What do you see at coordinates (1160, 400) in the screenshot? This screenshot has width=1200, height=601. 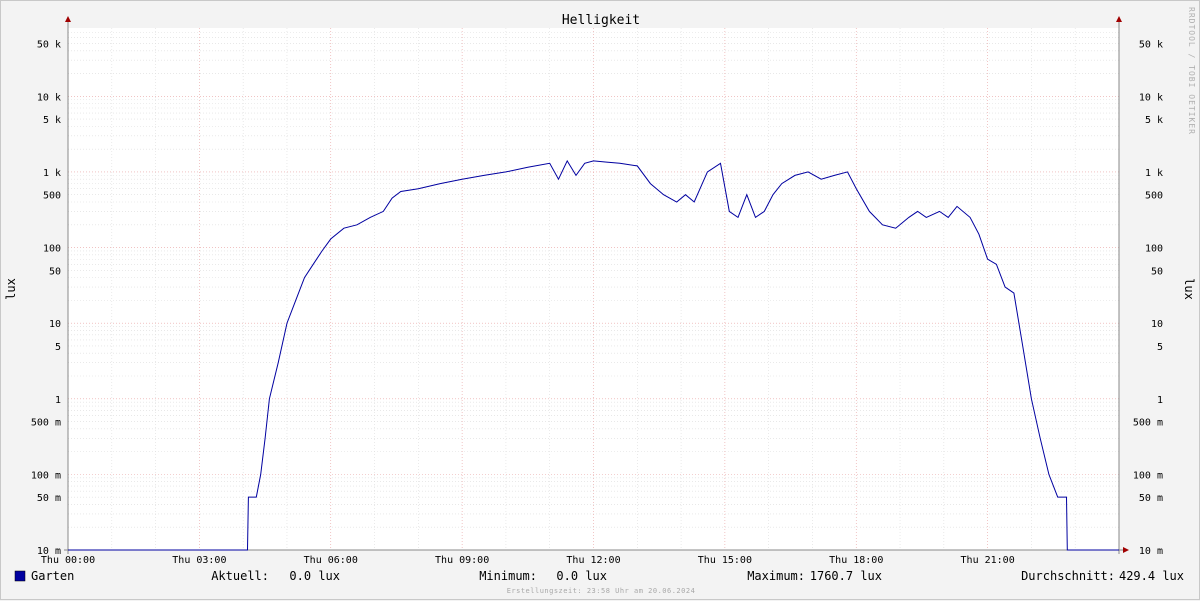 I see `y-tick-label-right: 1` at bounding box center [1160, 400].